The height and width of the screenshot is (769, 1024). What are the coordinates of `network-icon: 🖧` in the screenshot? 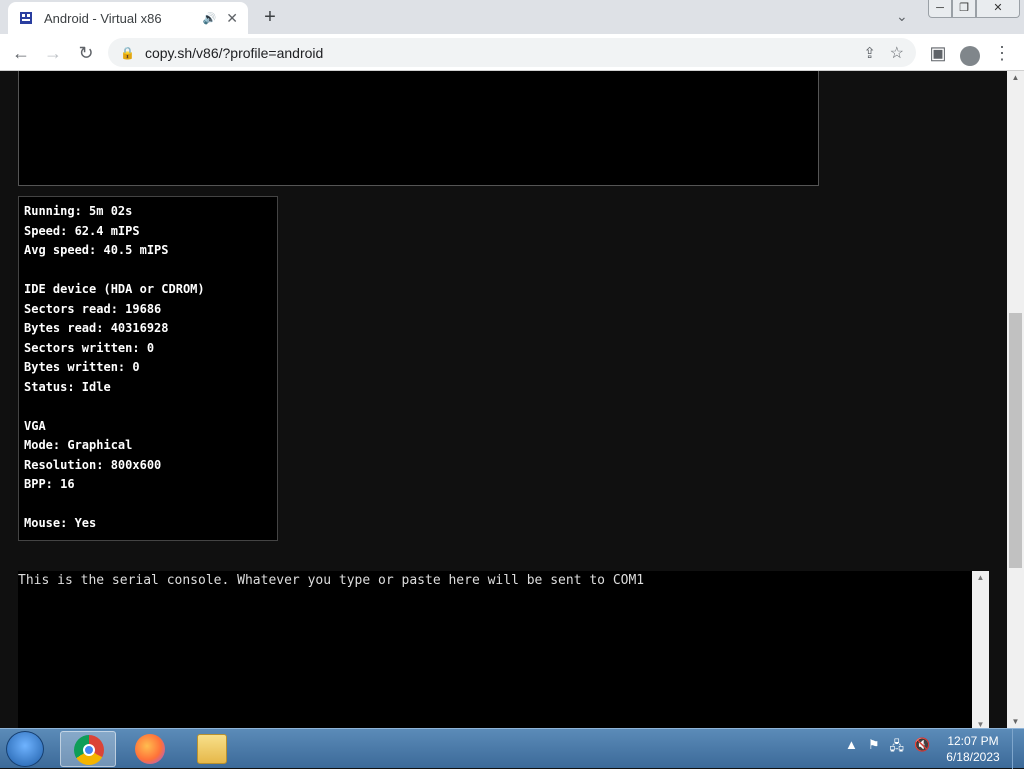 It's located at (897, 748).